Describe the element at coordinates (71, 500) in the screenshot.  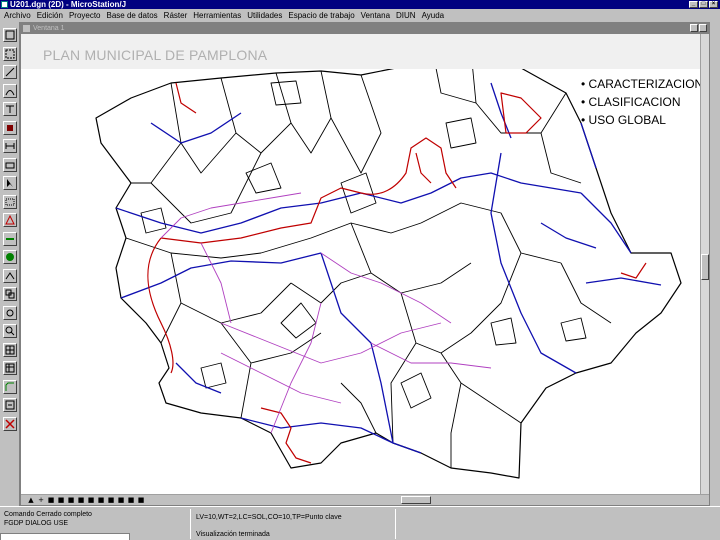
I see `view-control-4-icon: ■` at that location.